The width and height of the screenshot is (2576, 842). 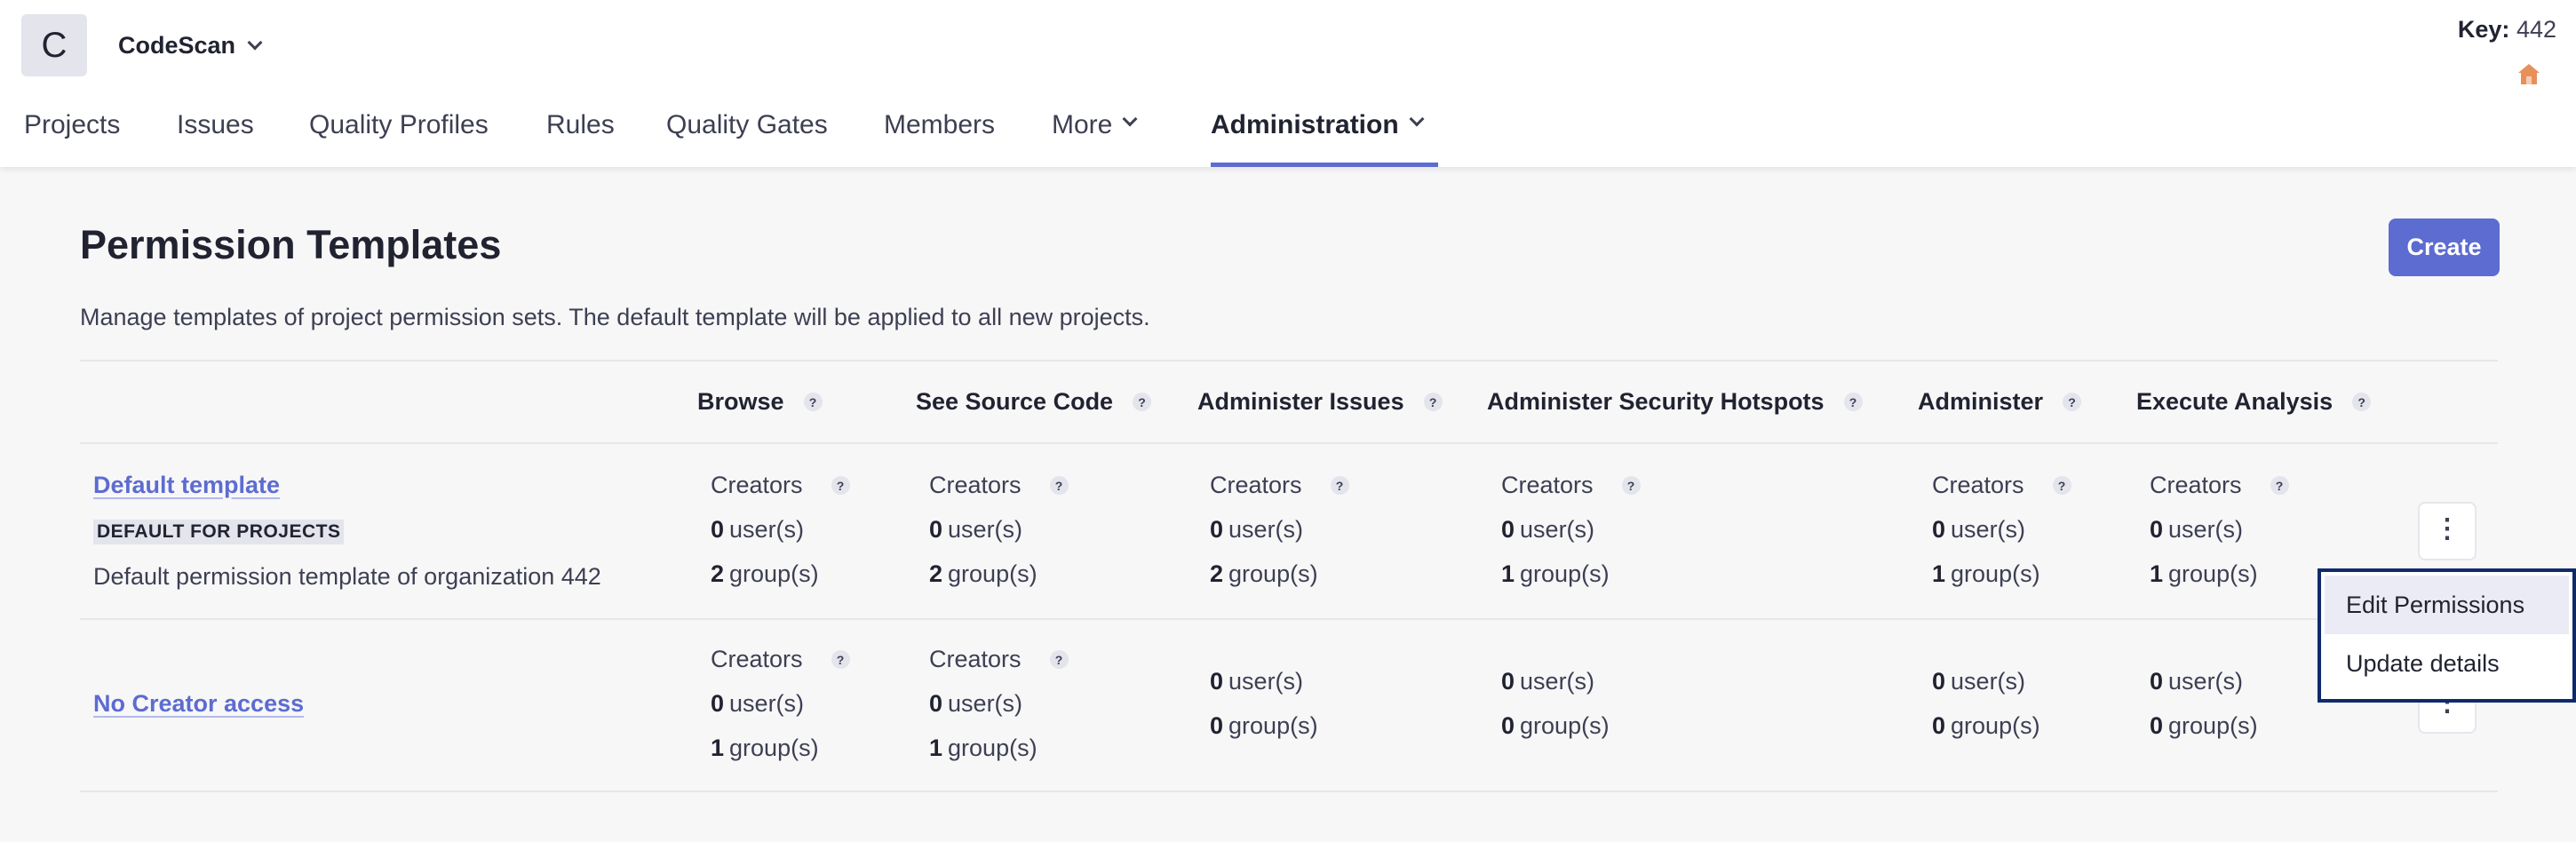 What do you see at coordinates (1324, 132) in the screenshot?
I see `nav-administration: Administration` at bounding box center [1324, 132].